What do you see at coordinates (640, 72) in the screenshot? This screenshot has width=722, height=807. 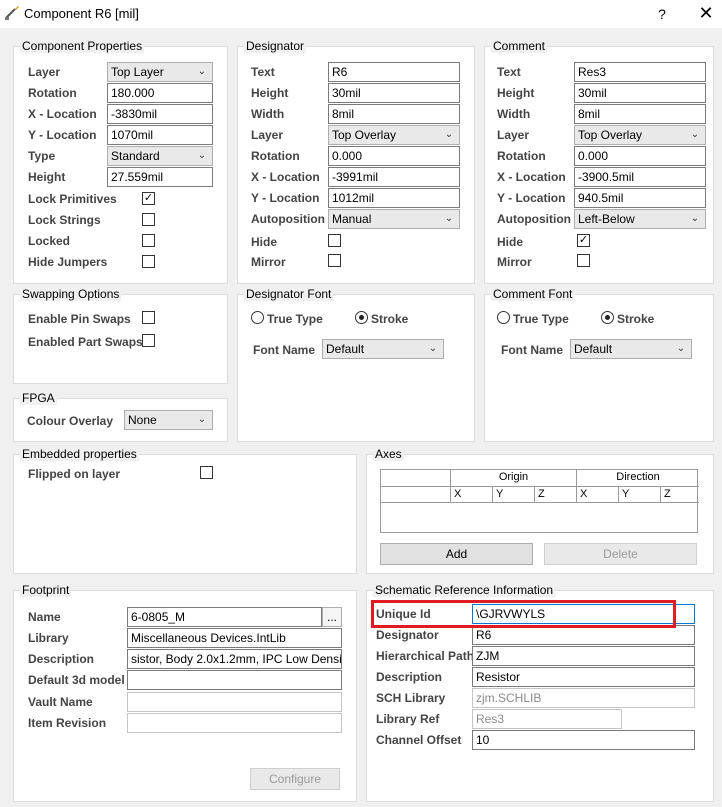 I see `comment-text-input: Res3` at bounding box center [640, 72].